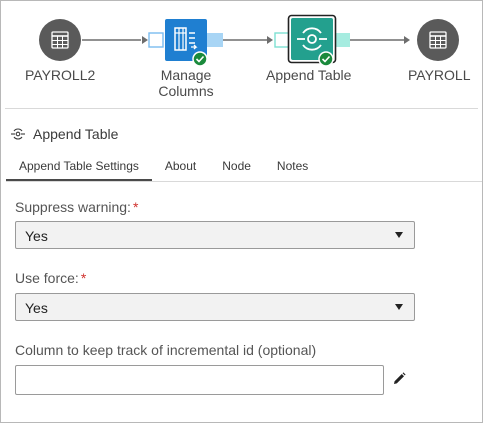 This screenshot has width=483, height=423. Describe the element at coordinates (399, 379) in the screenshot. I see `pencil-icon` at that location.